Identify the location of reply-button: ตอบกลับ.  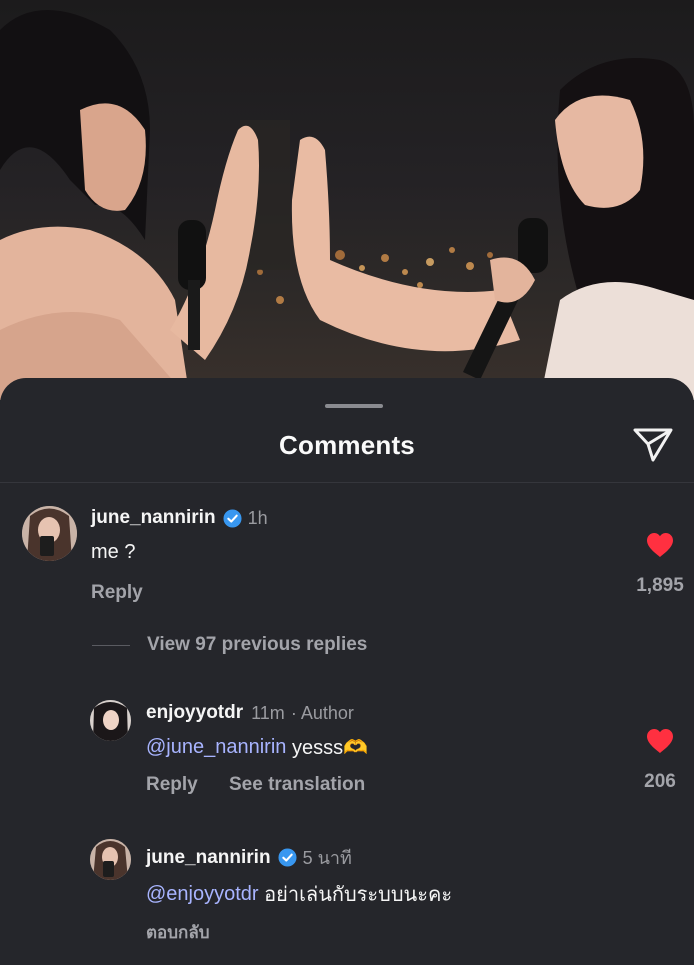
(178, 932).